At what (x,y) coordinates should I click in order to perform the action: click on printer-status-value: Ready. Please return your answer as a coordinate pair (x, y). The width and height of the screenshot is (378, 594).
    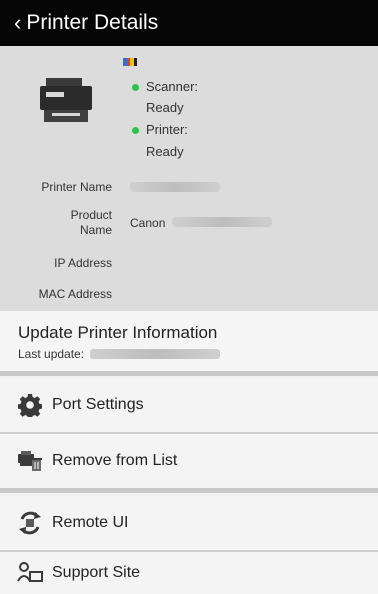
    Looking at the image, I should click on (165, 151).